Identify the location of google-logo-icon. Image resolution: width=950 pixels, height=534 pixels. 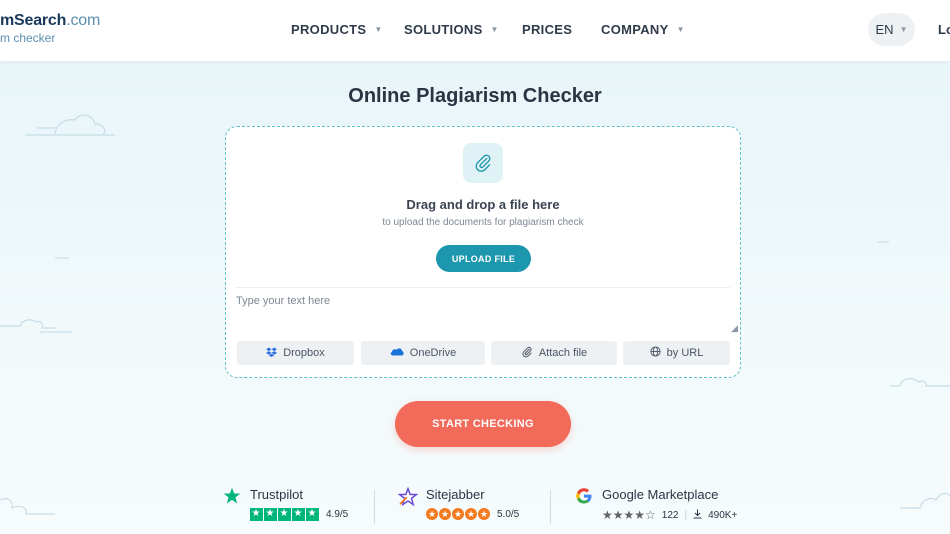
(584, 498).